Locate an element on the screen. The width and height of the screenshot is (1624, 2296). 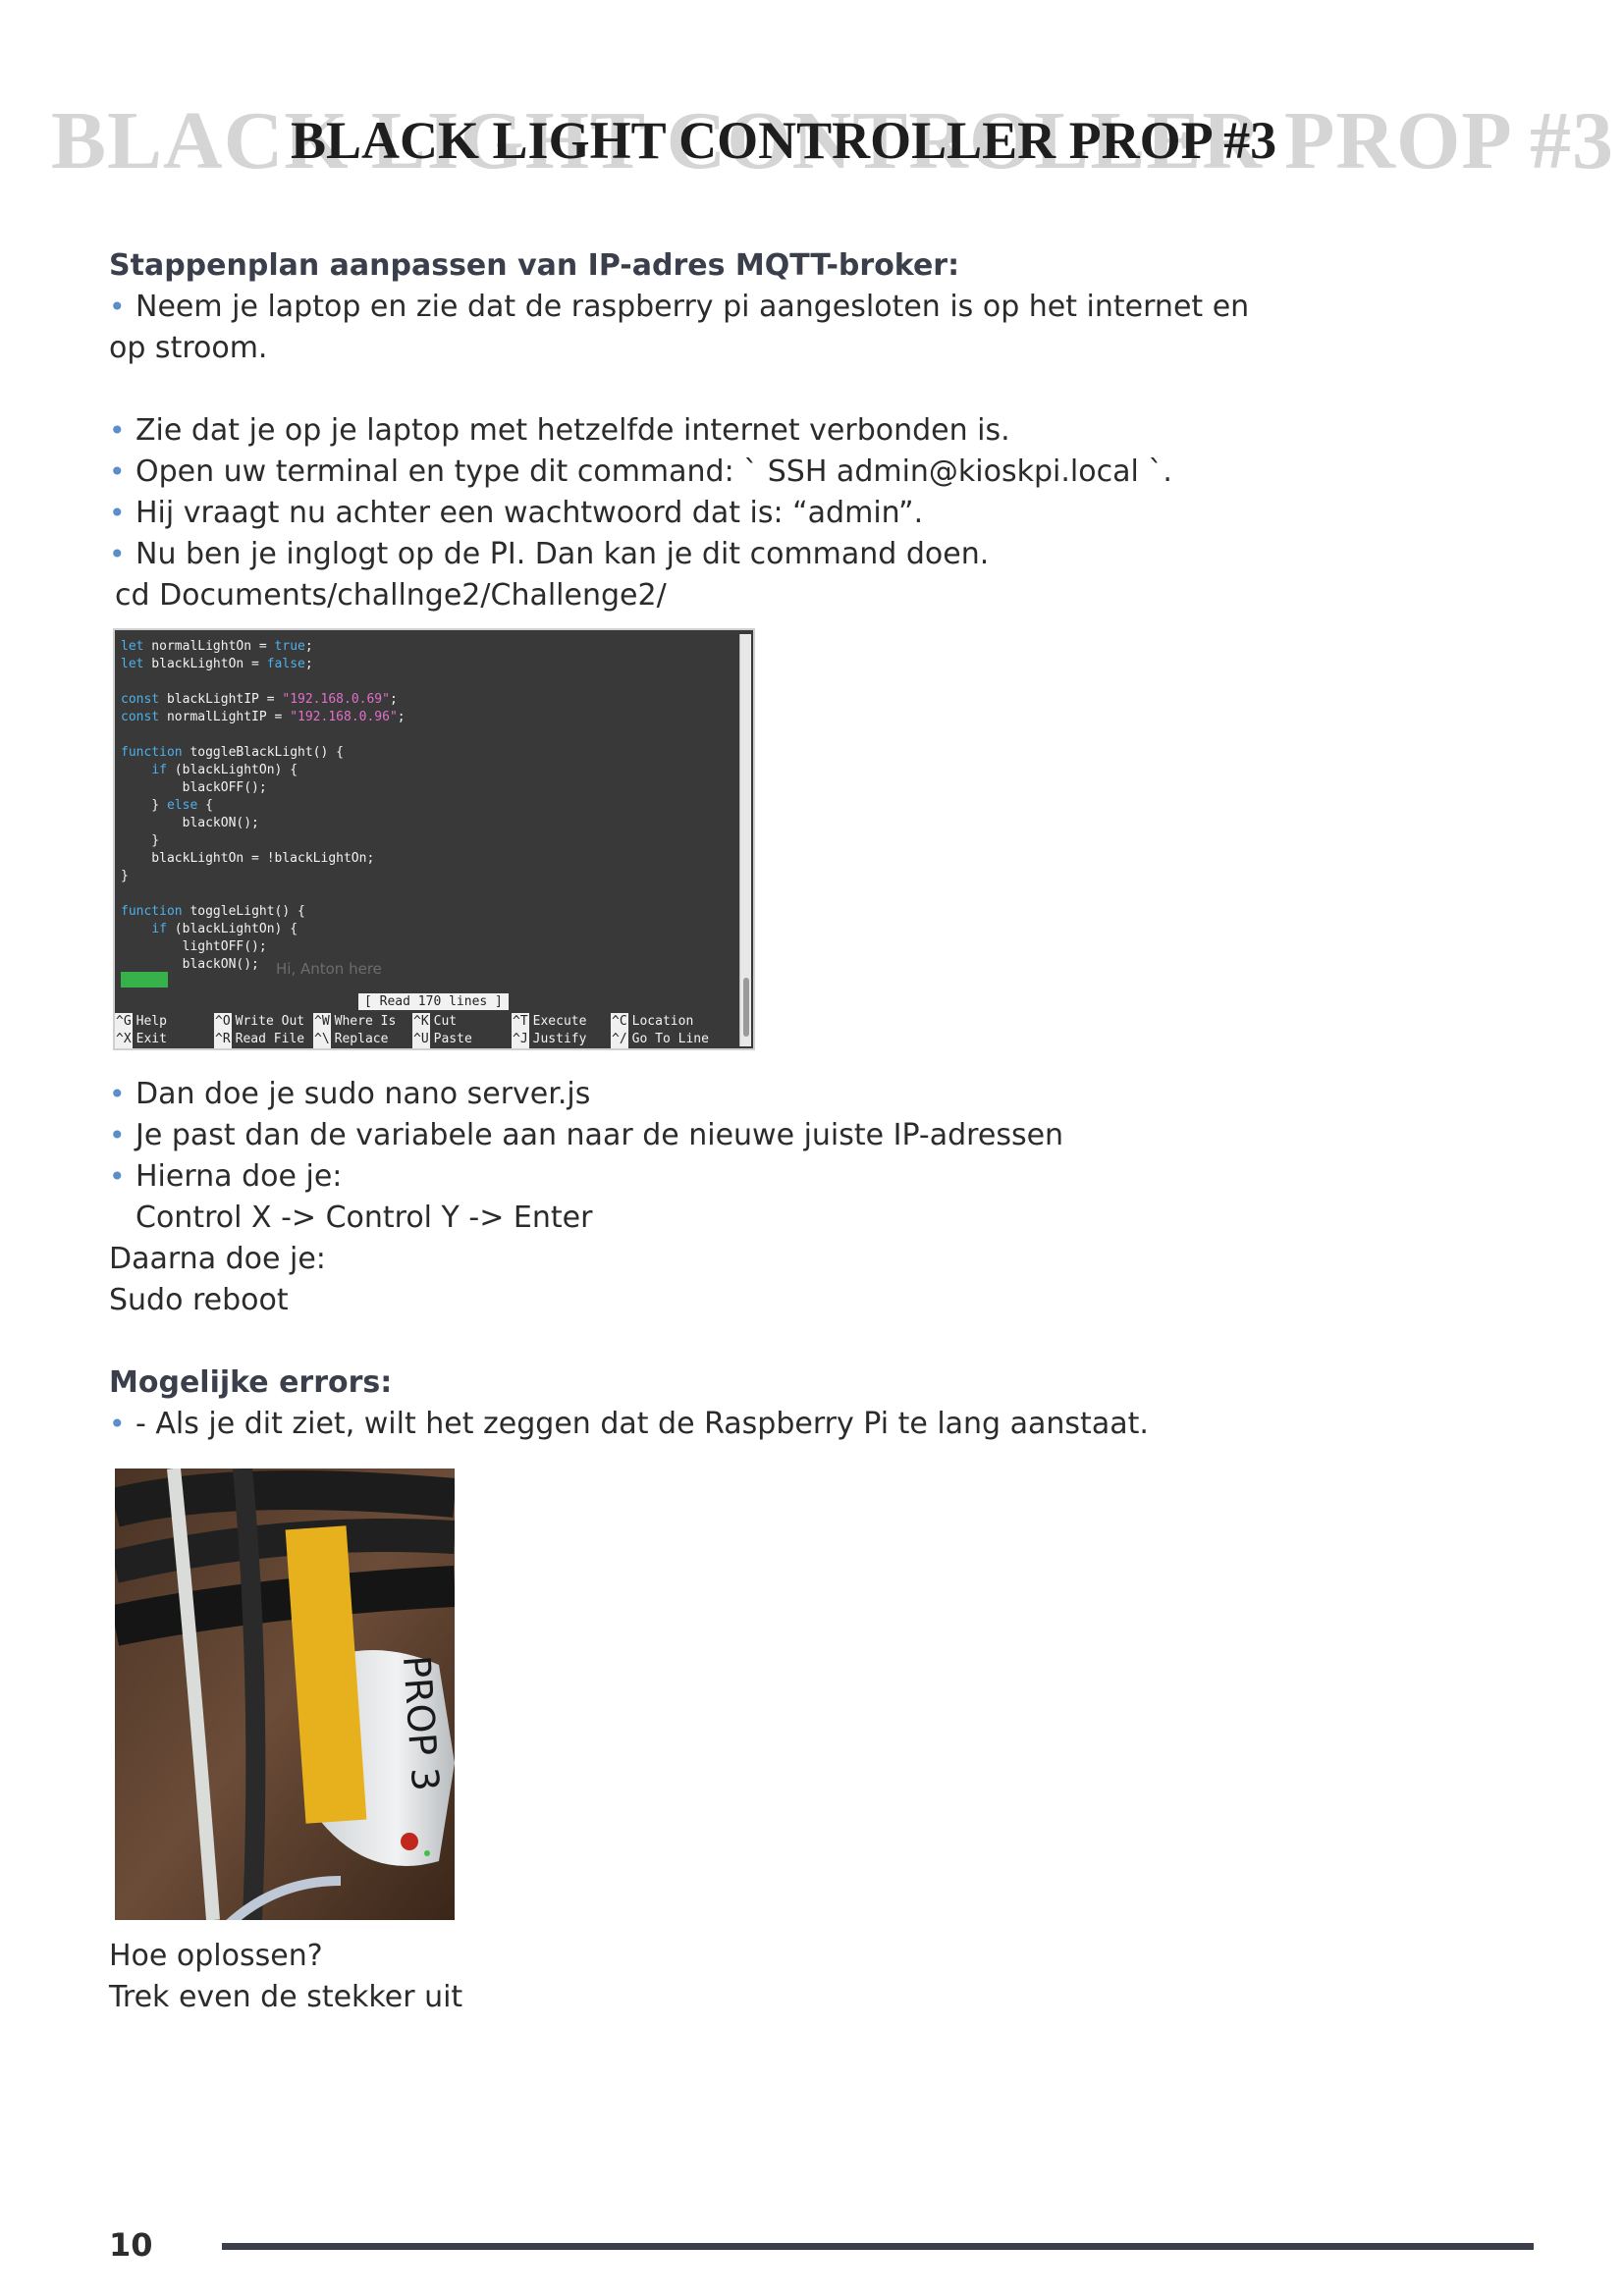
shortcut-key: ^\ is located at coordinates (322, 1040).